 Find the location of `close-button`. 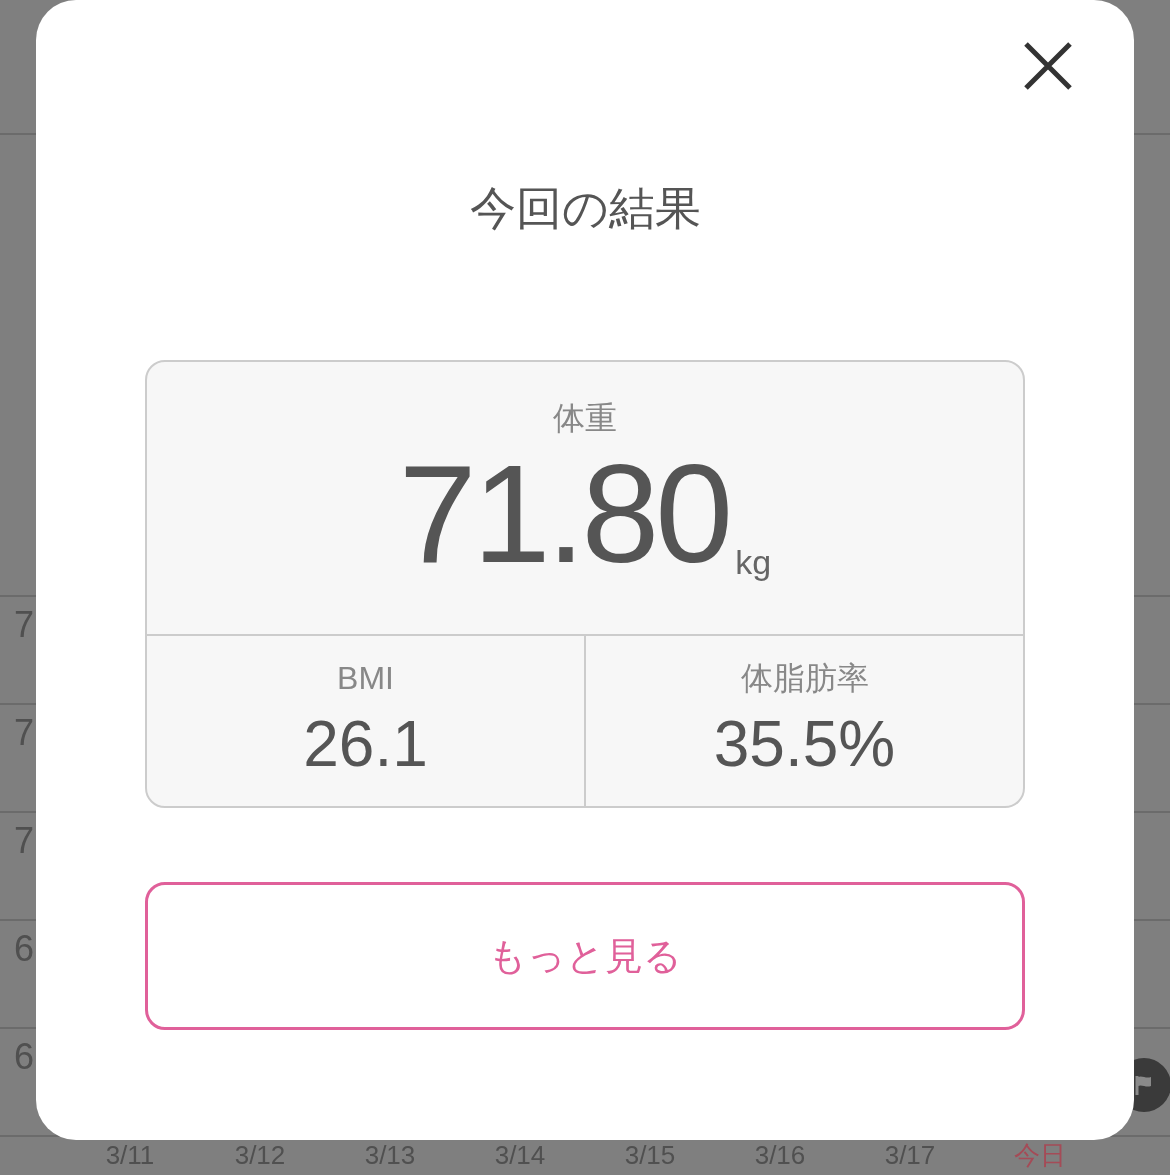

close-button is located at coordinates (1048, 66).